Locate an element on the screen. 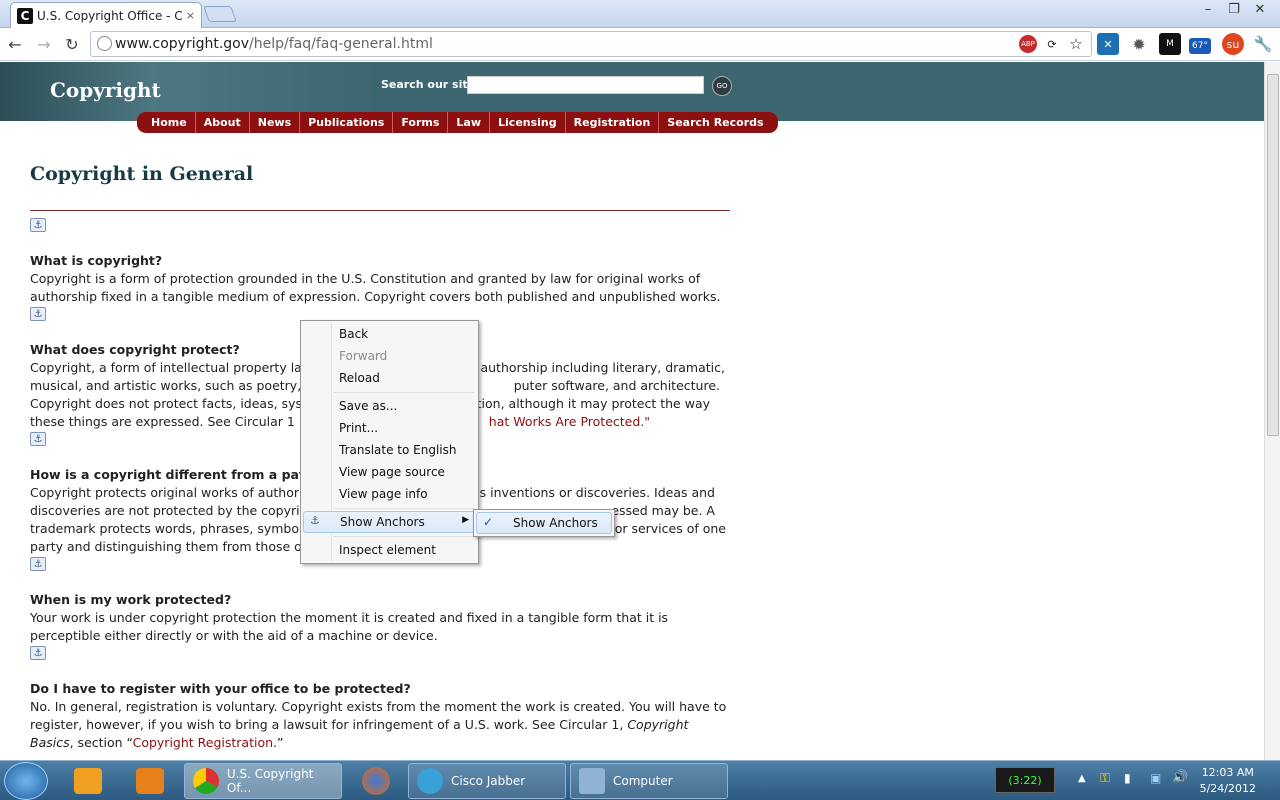 This screenshot has height=800, width=1280. registration-link: Copyright Registration is located at coordinates (203, 742).